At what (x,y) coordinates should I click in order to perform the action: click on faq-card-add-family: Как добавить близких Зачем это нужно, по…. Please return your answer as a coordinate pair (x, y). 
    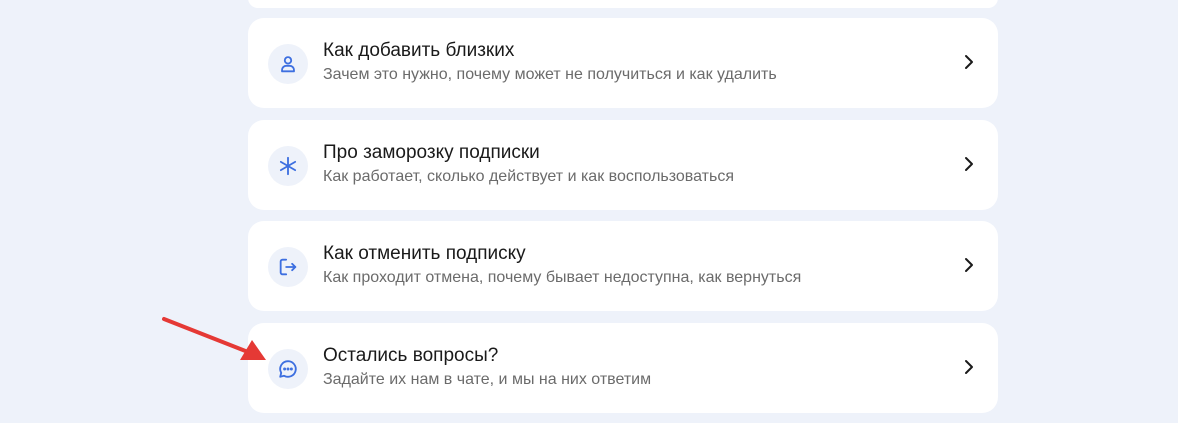
    Looking at the image, I should click on (623, 63).